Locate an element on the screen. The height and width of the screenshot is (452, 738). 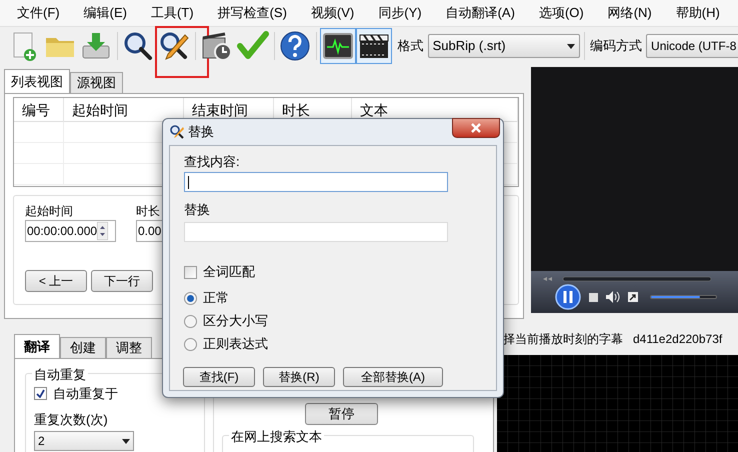
close-icon is located at coordinates (476, 128).